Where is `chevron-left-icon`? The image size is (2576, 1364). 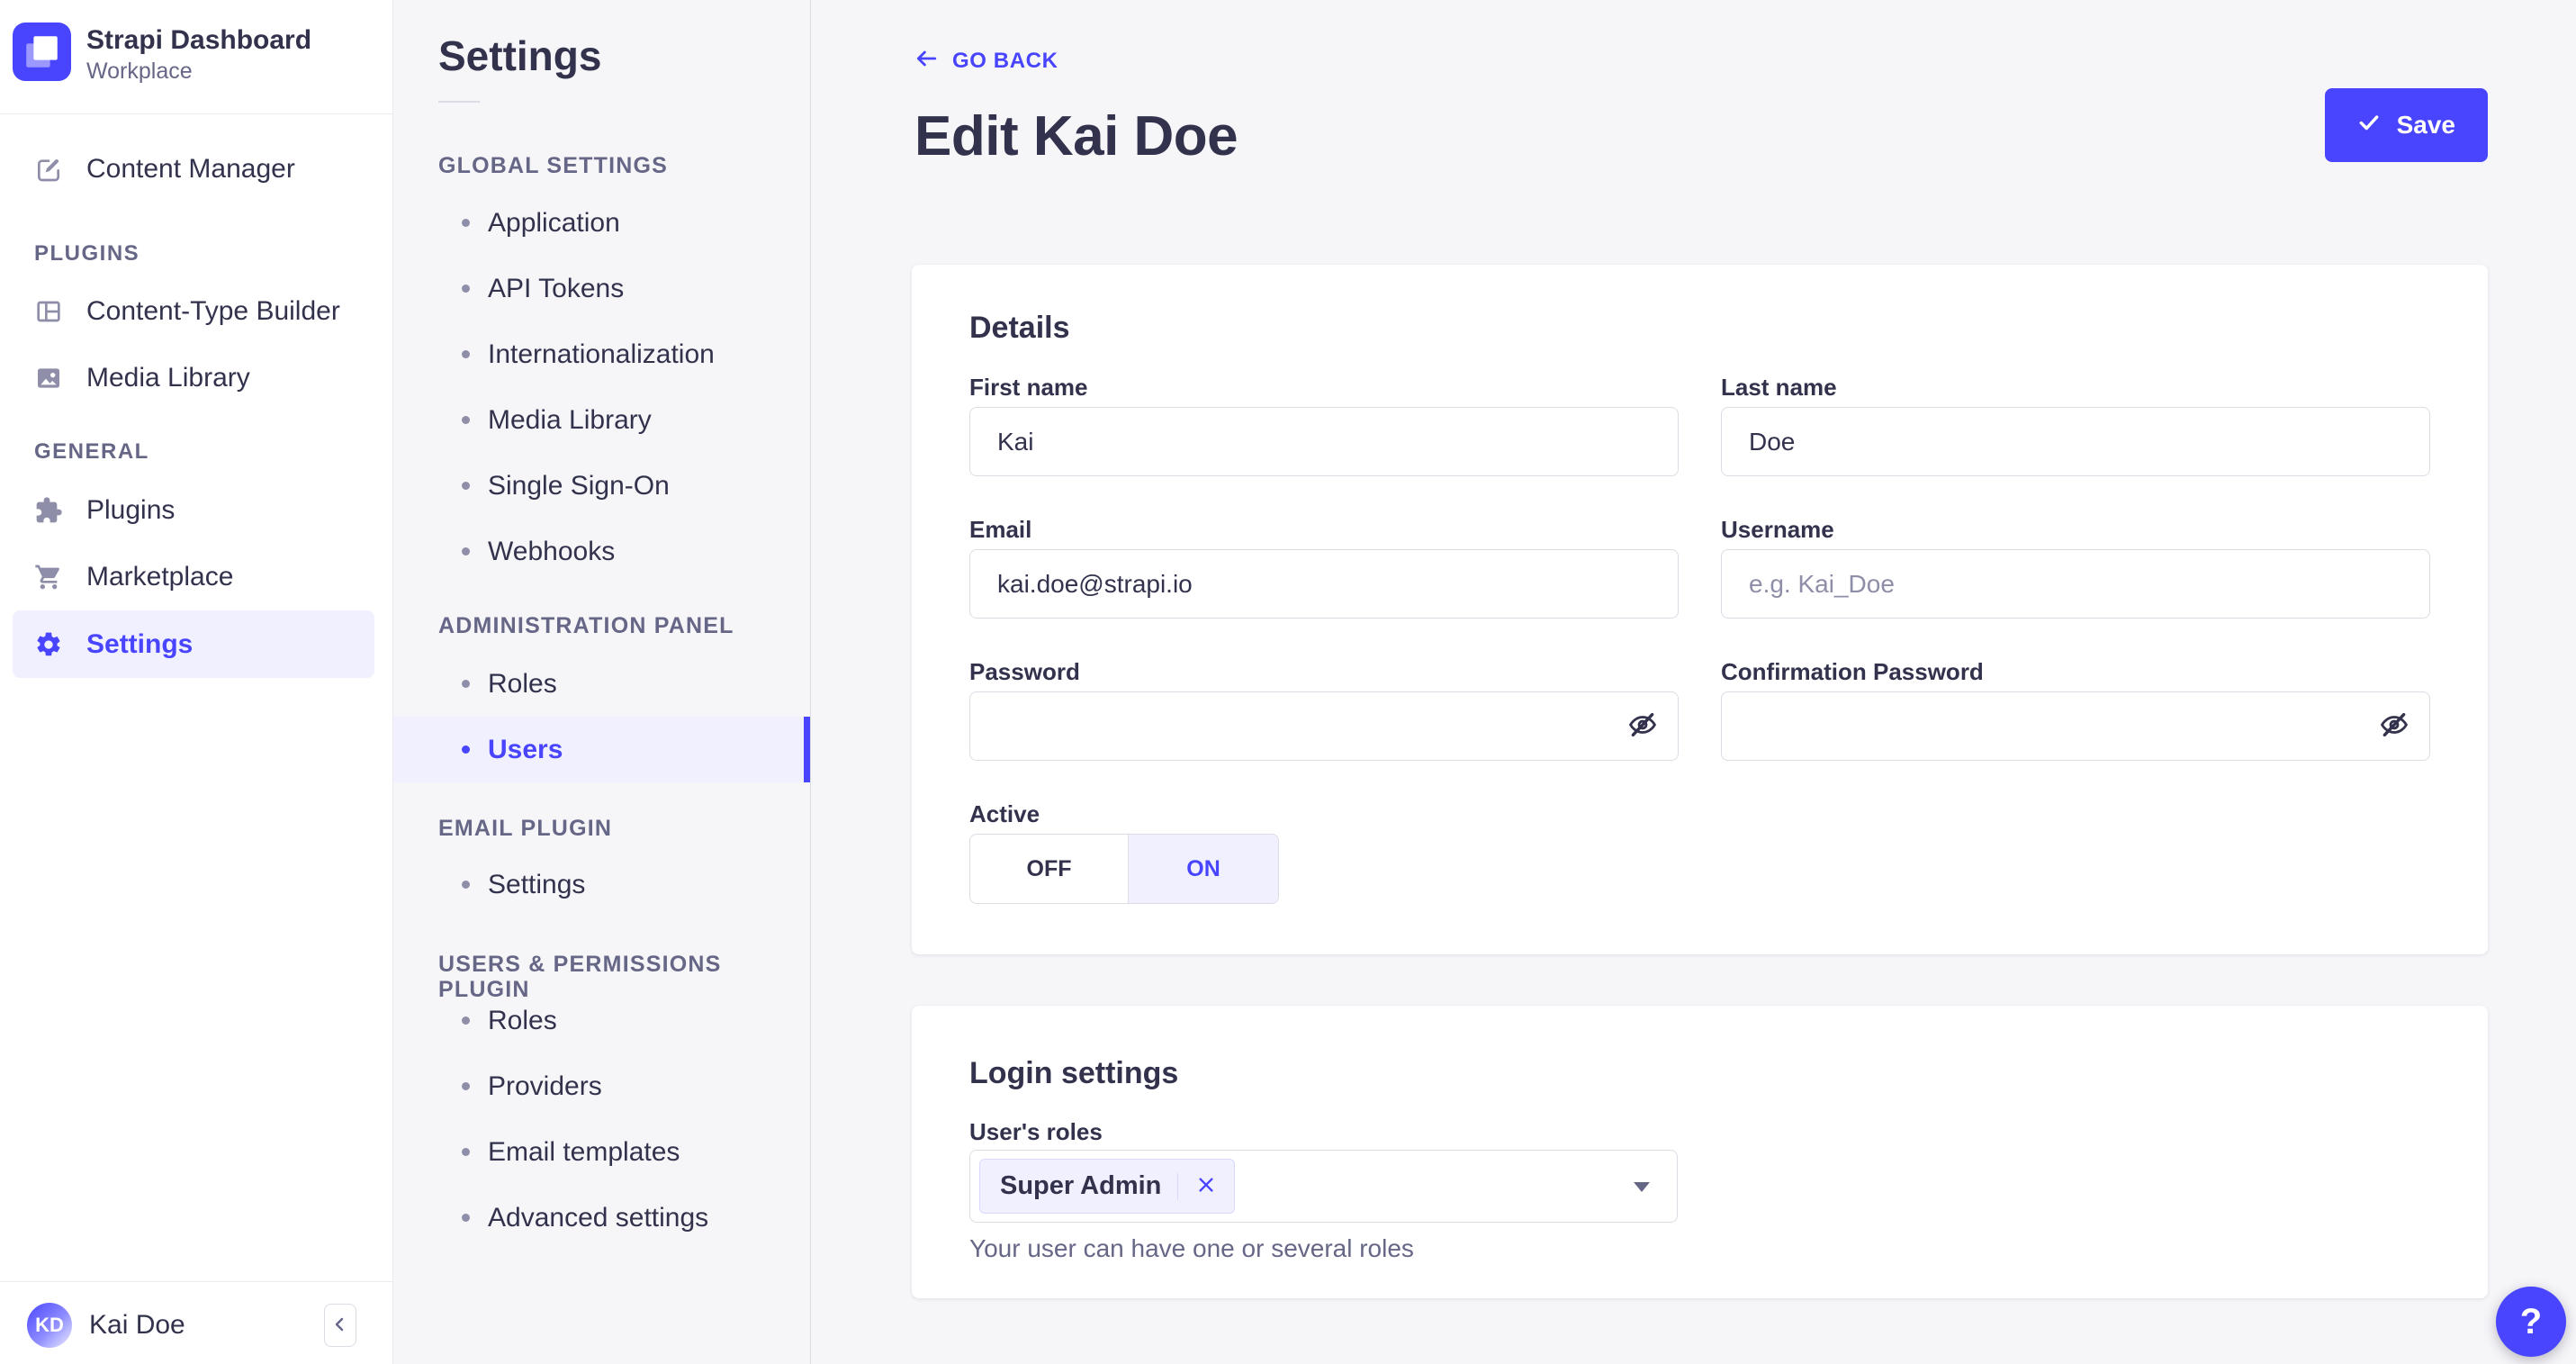
chevron-left-icon is located at coordinates (340, 1326).